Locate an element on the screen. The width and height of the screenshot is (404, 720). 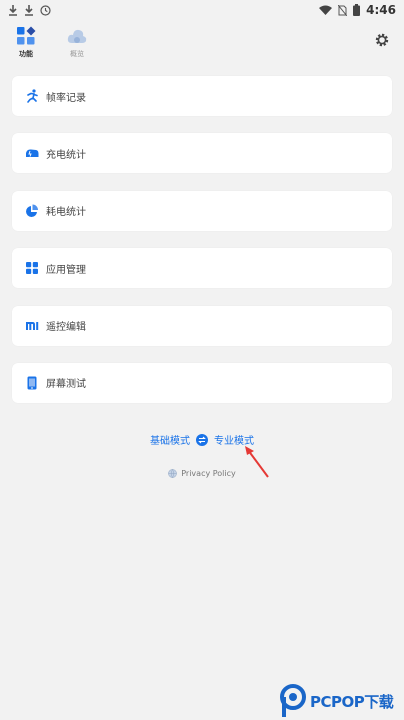
status-time: 4:46 is located at coordinates (381, 10).